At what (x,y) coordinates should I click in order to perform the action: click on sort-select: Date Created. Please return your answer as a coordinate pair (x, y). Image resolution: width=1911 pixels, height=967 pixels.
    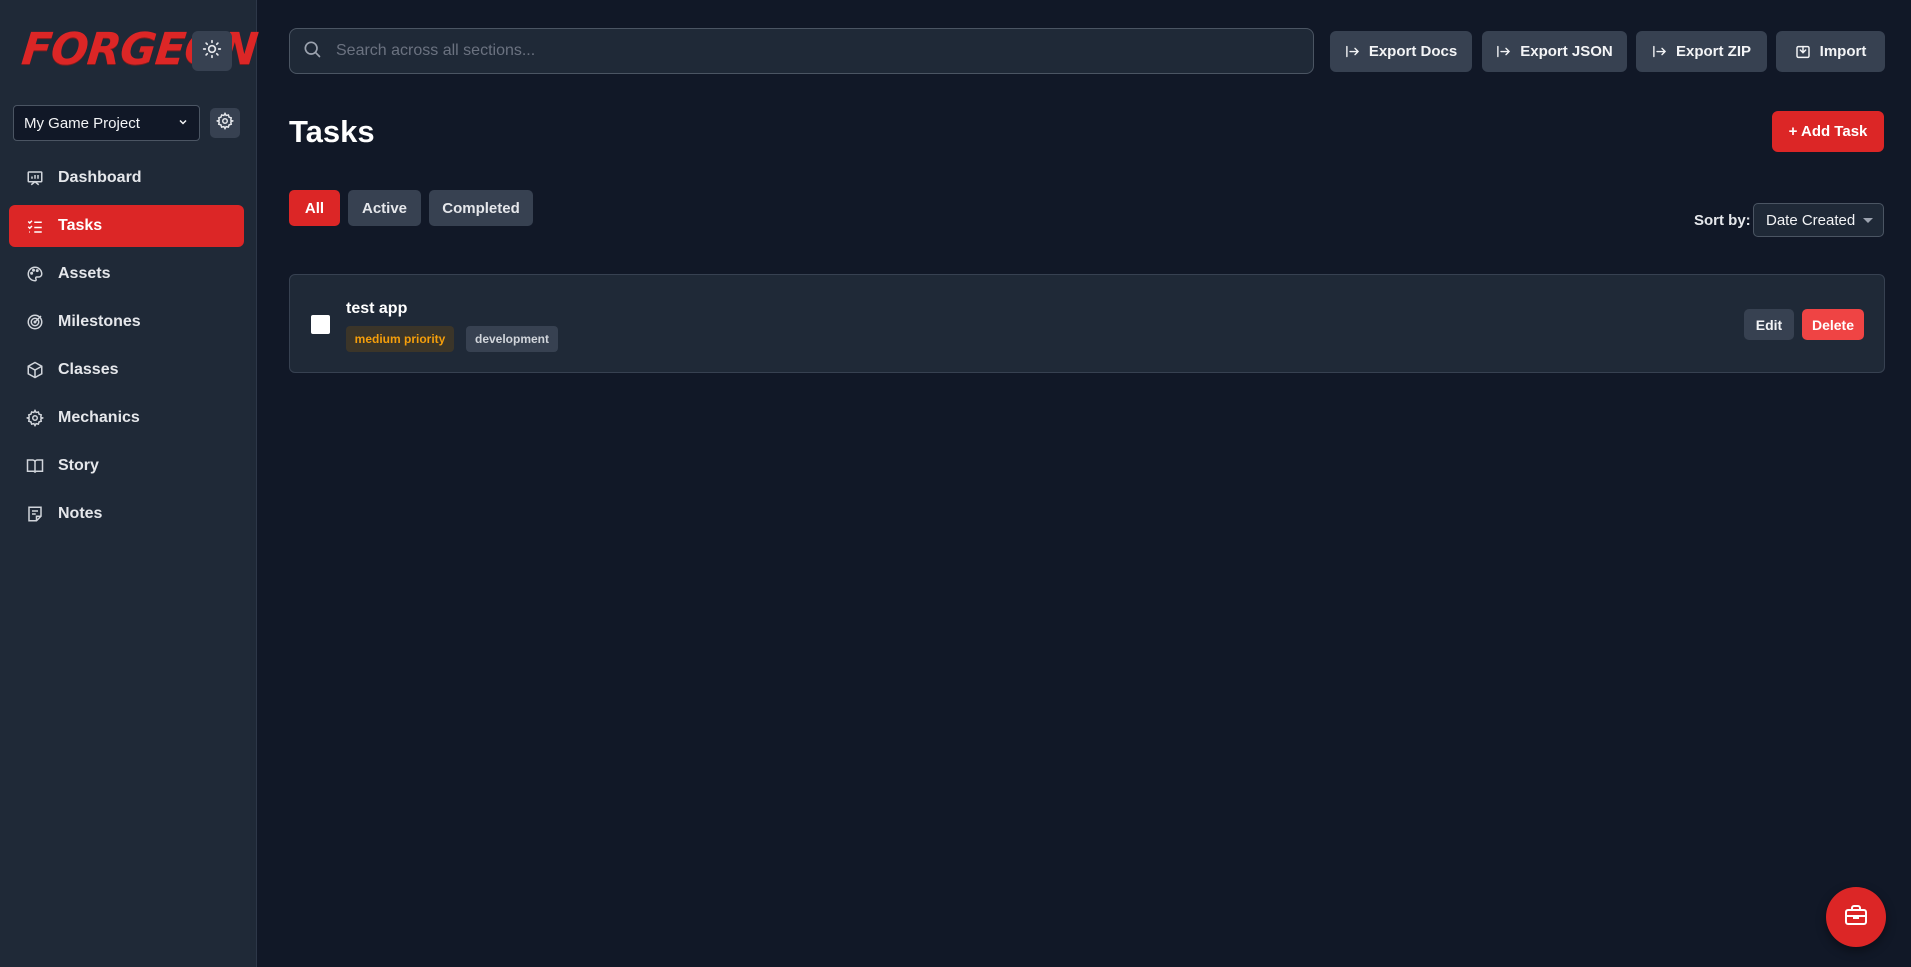
    Looking at the image, I should click on (1818, 220).